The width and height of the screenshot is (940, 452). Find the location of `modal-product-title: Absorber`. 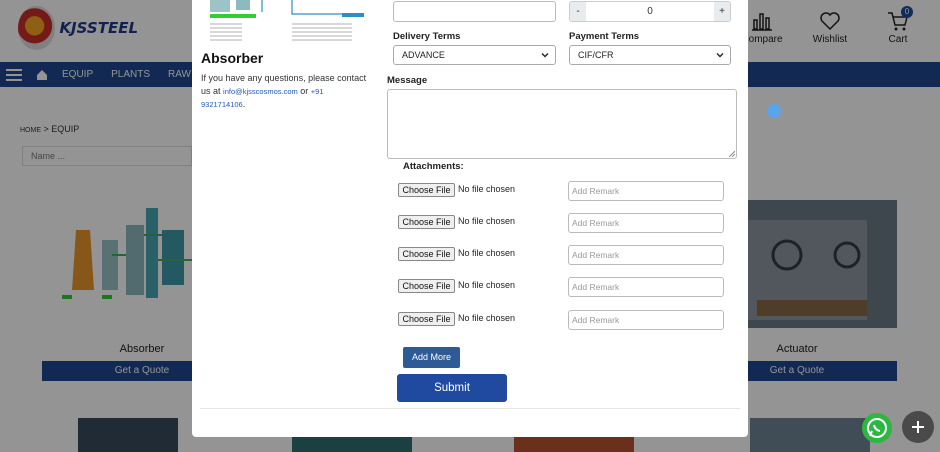

modal-product-title: Absorber is located at coordinates (232, 58).